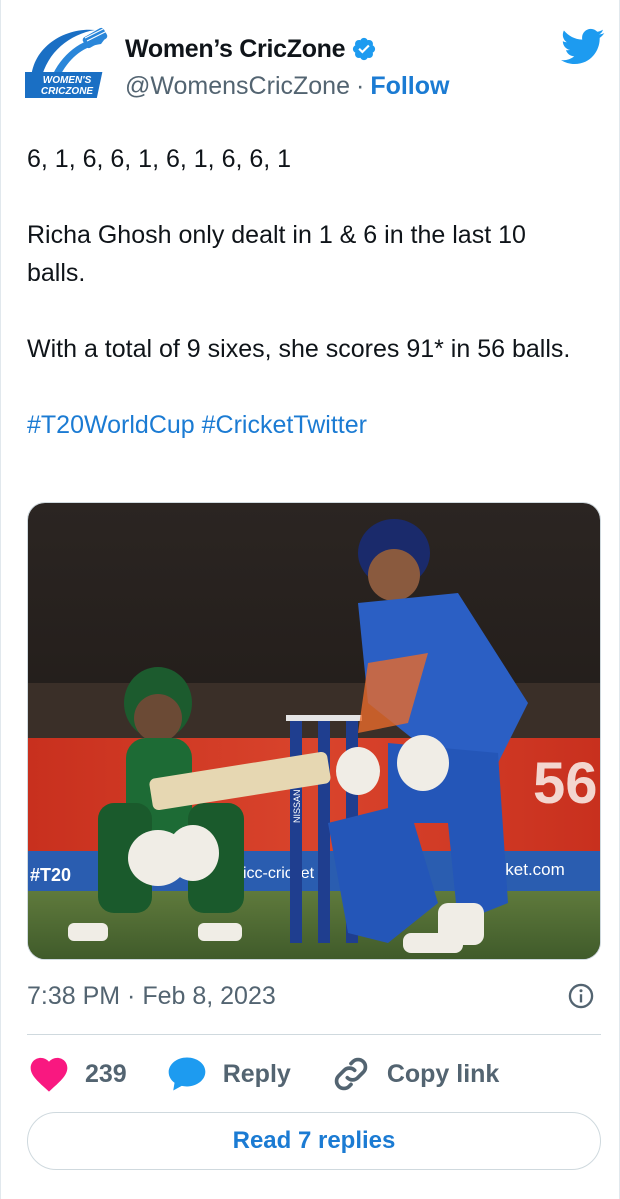  I want to click on author-handle: @WomensCricZone, so click(237, 86).